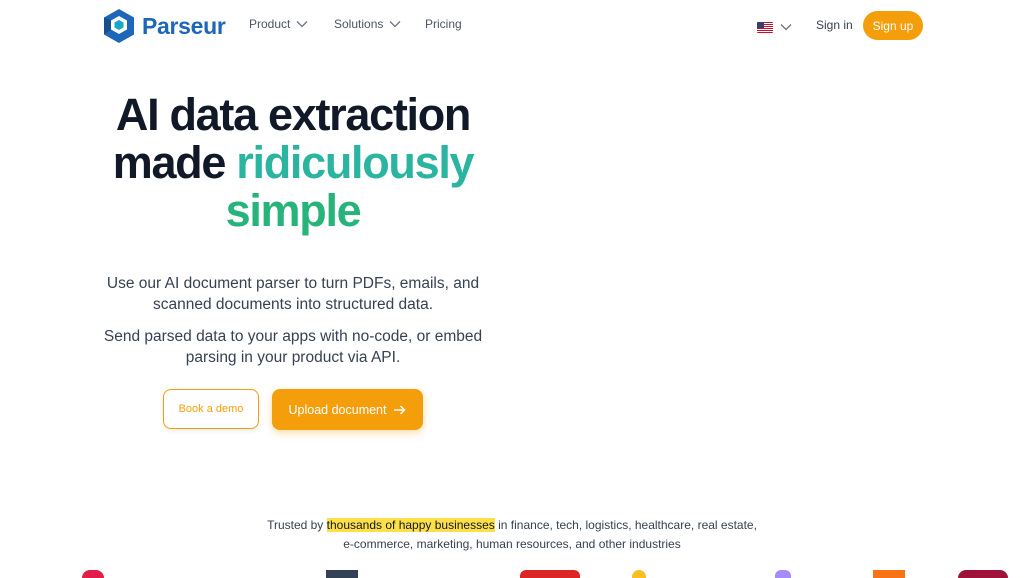 This screenshot has width=1024, height=578. Describe the element at coordinates (119, 26) in the screenshot. I see `parseur-logo-icon` at that location.